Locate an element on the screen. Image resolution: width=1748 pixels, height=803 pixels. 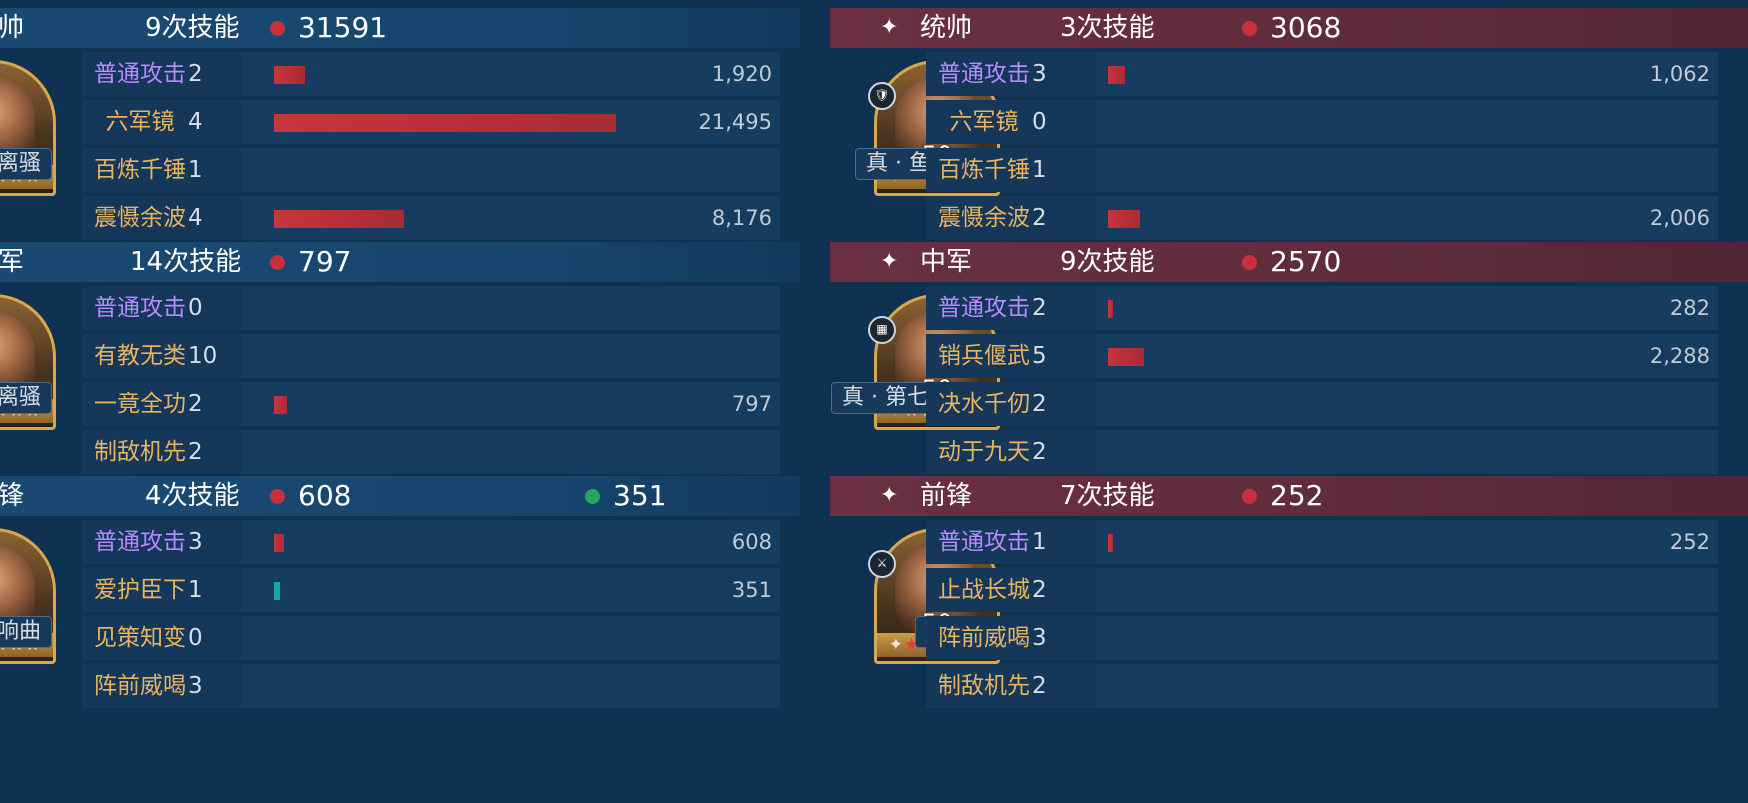
skill-name: 一竟全功 is located at coordinates (140, 404).